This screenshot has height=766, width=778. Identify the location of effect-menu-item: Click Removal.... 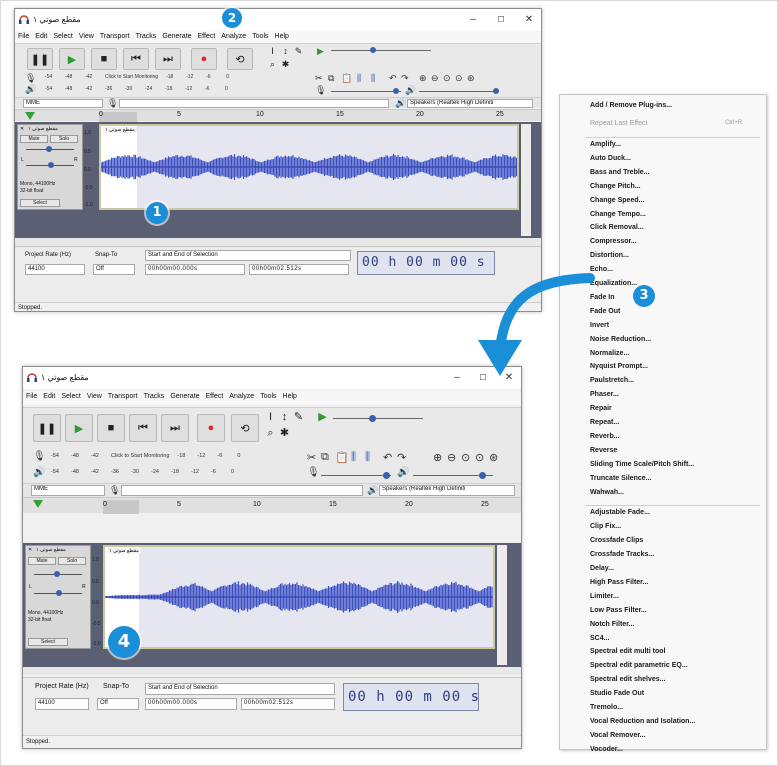
(617, 227).